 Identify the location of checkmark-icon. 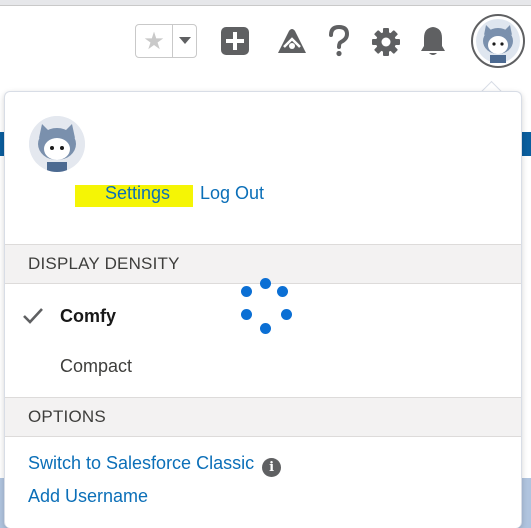
(32, 316).